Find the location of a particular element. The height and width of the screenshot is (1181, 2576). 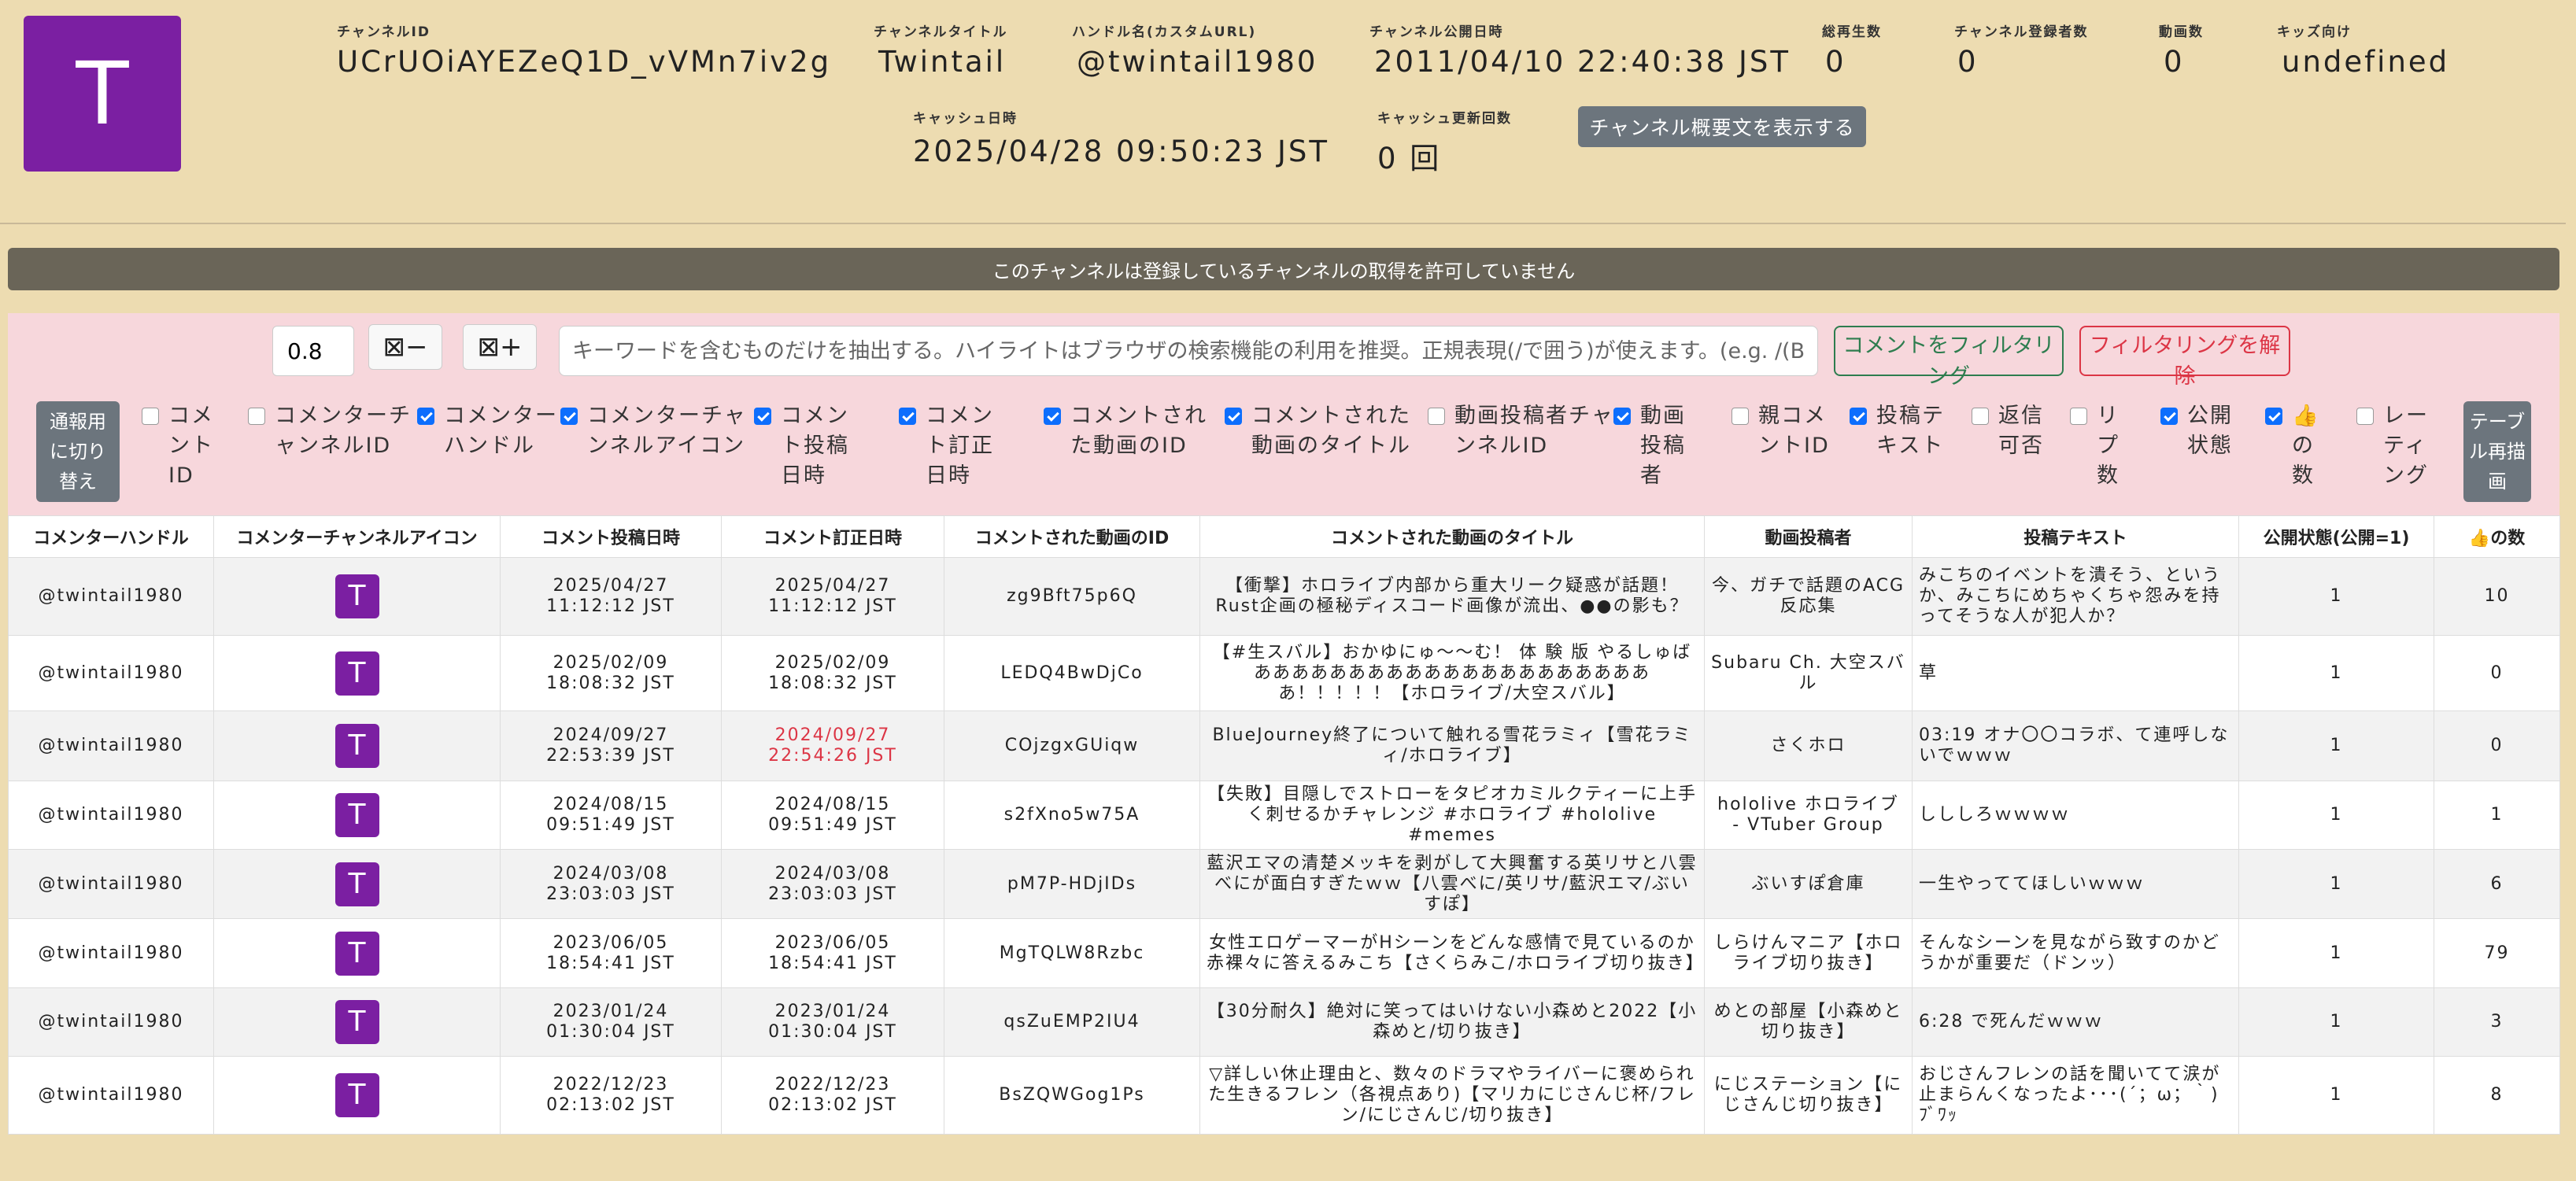

column-toggle-commenter-channel-id: コメンターチャンネルID is located at coordinates (340, 431).